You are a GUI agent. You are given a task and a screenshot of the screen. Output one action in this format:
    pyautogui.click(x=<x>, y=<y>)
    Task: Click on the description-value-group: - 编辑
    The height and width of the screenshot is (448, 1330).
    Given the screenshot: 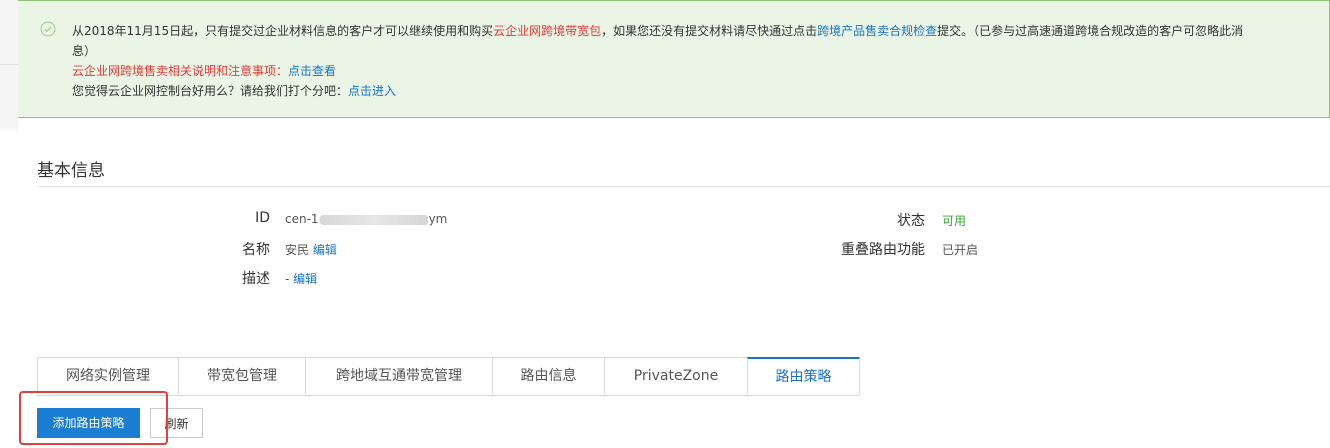 What is the action you would take?
    pyautogui.click(x=301, y=278)
    